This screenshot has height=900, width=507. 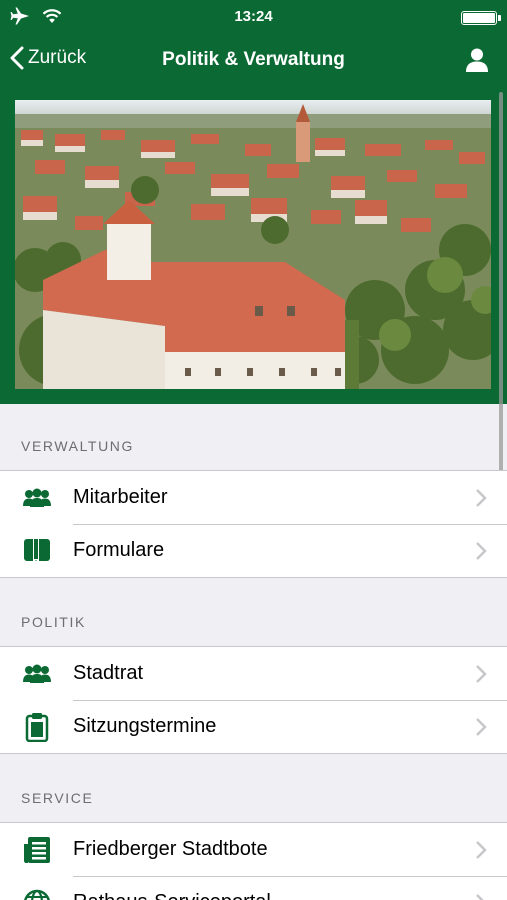 I want to click on battery-icon, so click(x=481, y=18).